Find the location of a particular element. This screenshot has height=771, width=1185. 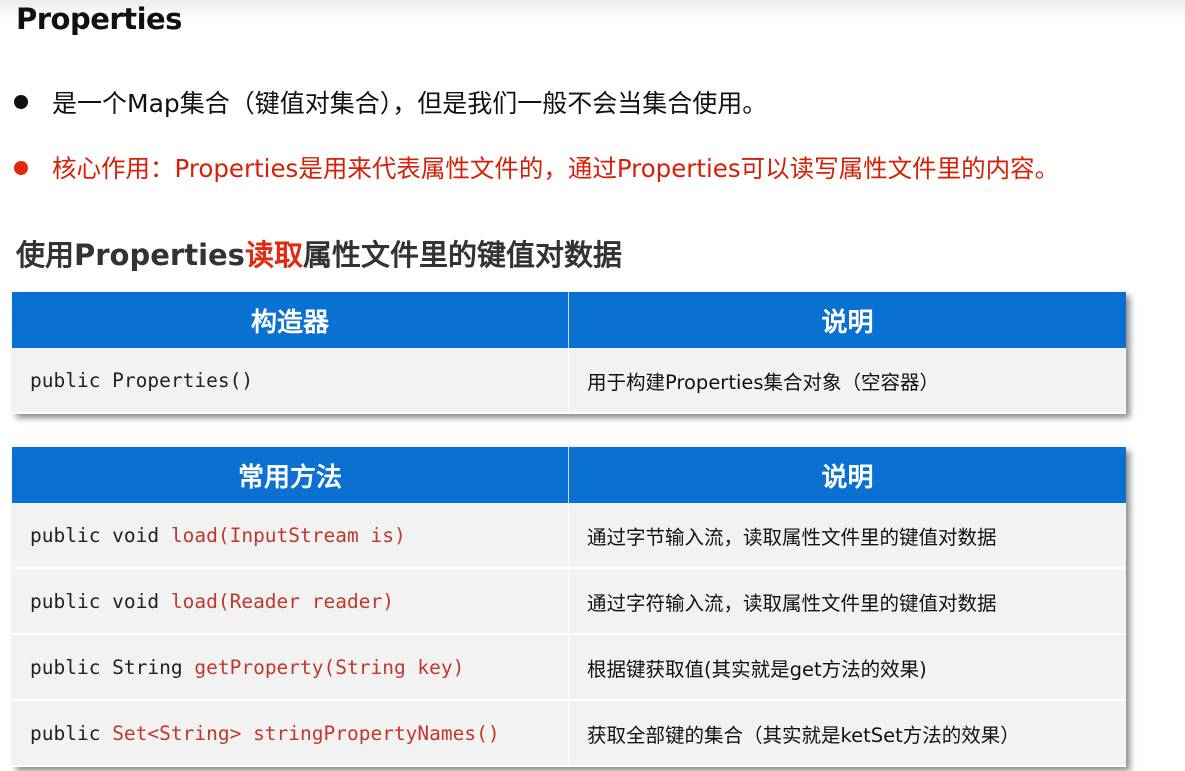

description-cell: 获取全部键的集合（其实就是ketSet方法的效果） is located at coordinates (847, 733).